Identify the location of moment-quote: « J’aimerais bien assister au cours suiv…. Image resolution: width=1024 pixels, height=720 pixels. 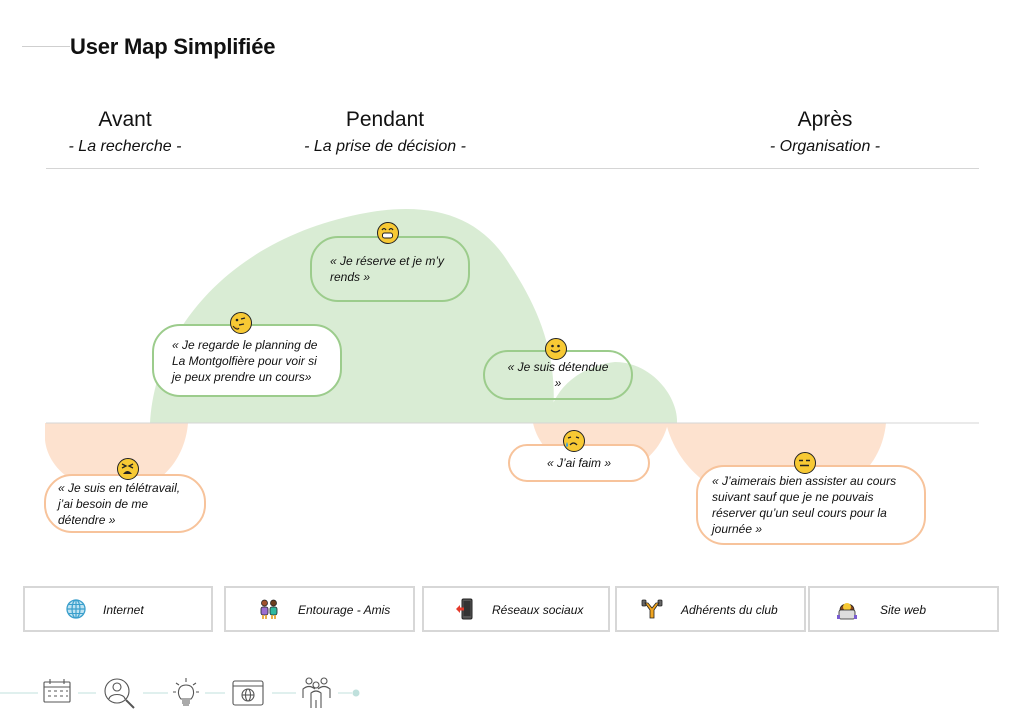
(804, 505).